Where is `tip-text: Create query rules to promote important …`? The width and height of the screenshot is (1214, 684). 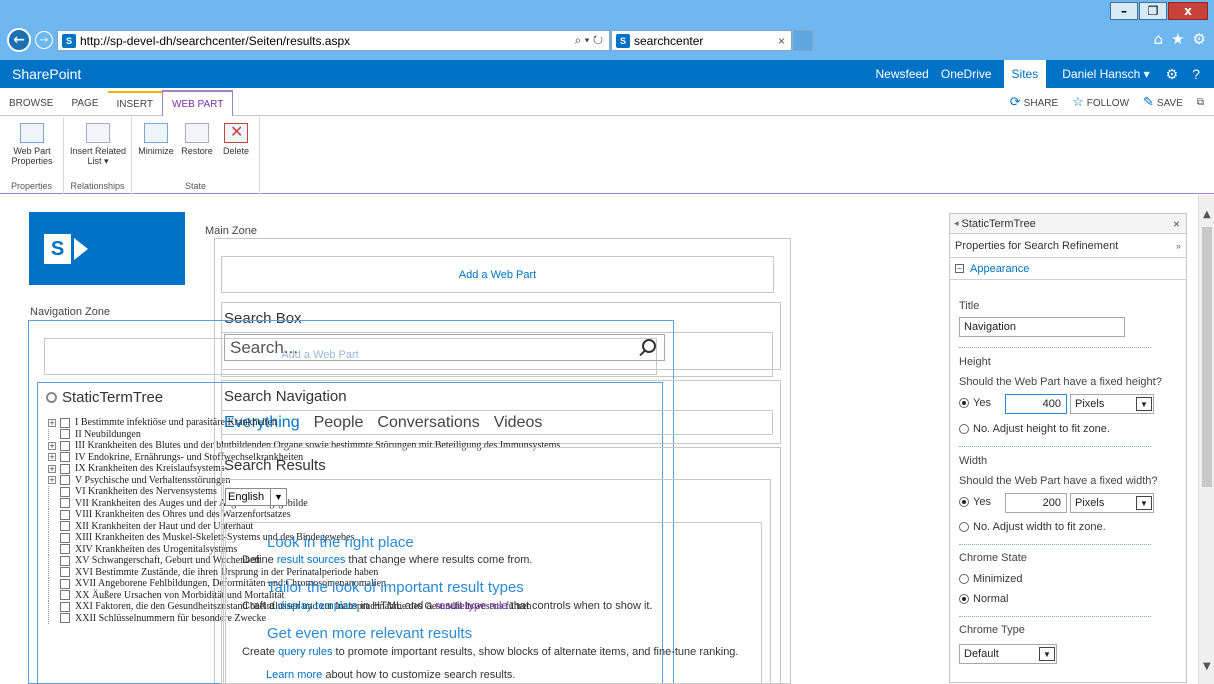 tip-text: Create query rules to promote important … is located at coordinates (490, 652).